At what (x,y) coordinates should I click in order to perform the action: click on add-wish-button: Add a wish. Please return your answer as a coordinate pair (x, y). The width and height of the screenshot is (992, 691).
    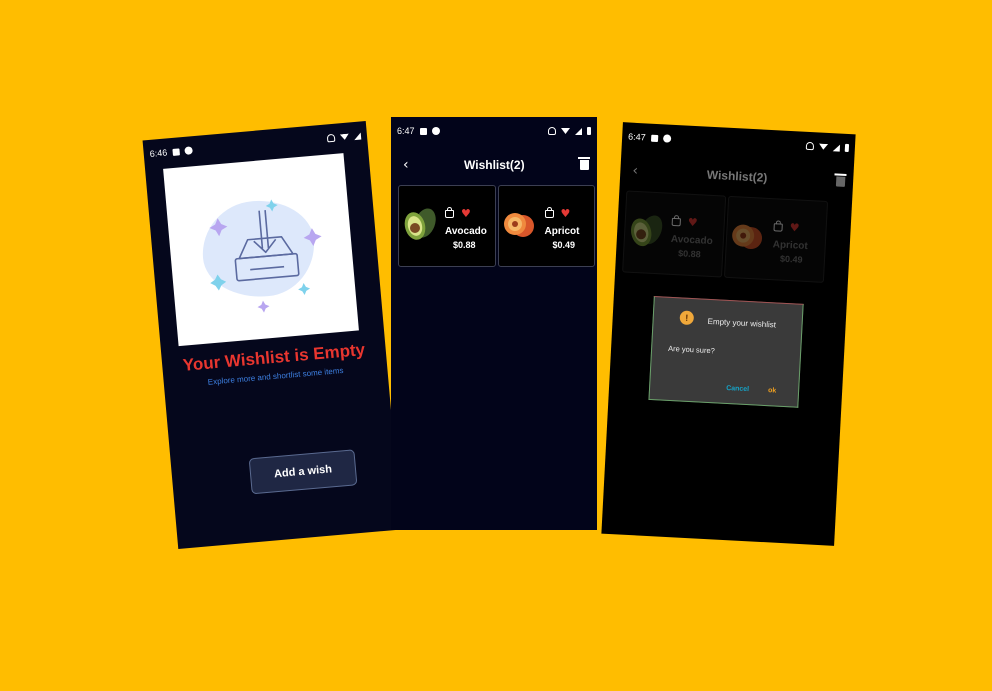
    Looking at the image, I should click on (303, 472).